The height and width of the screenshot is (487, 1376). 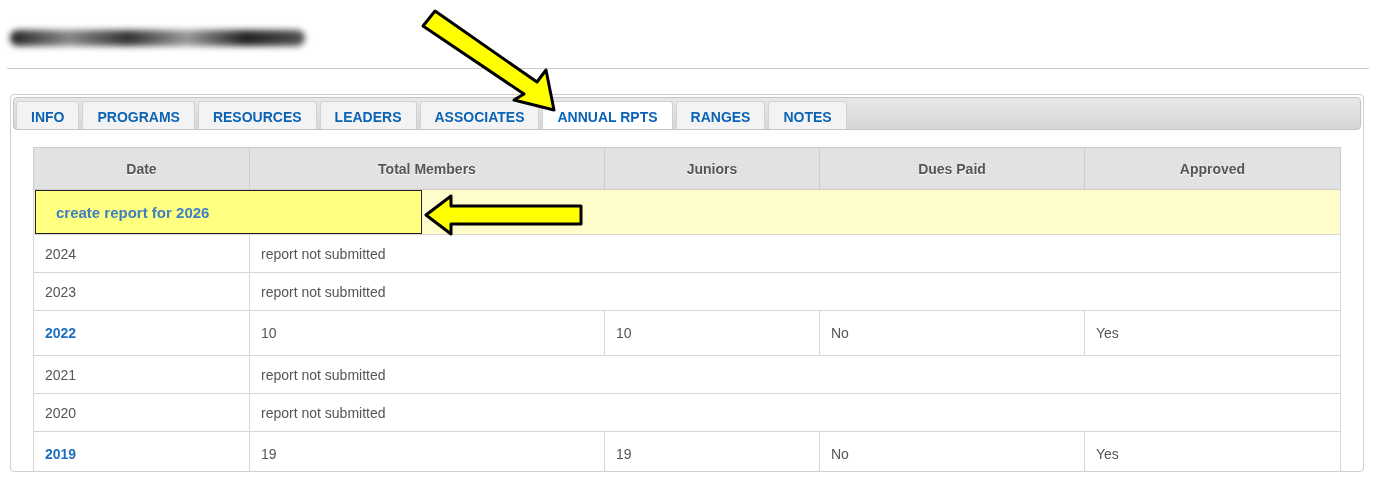 What do you see at coordinates (720, 115) in the screenshot?
I see `tab: RANGES` at bounding box center [720, 115].